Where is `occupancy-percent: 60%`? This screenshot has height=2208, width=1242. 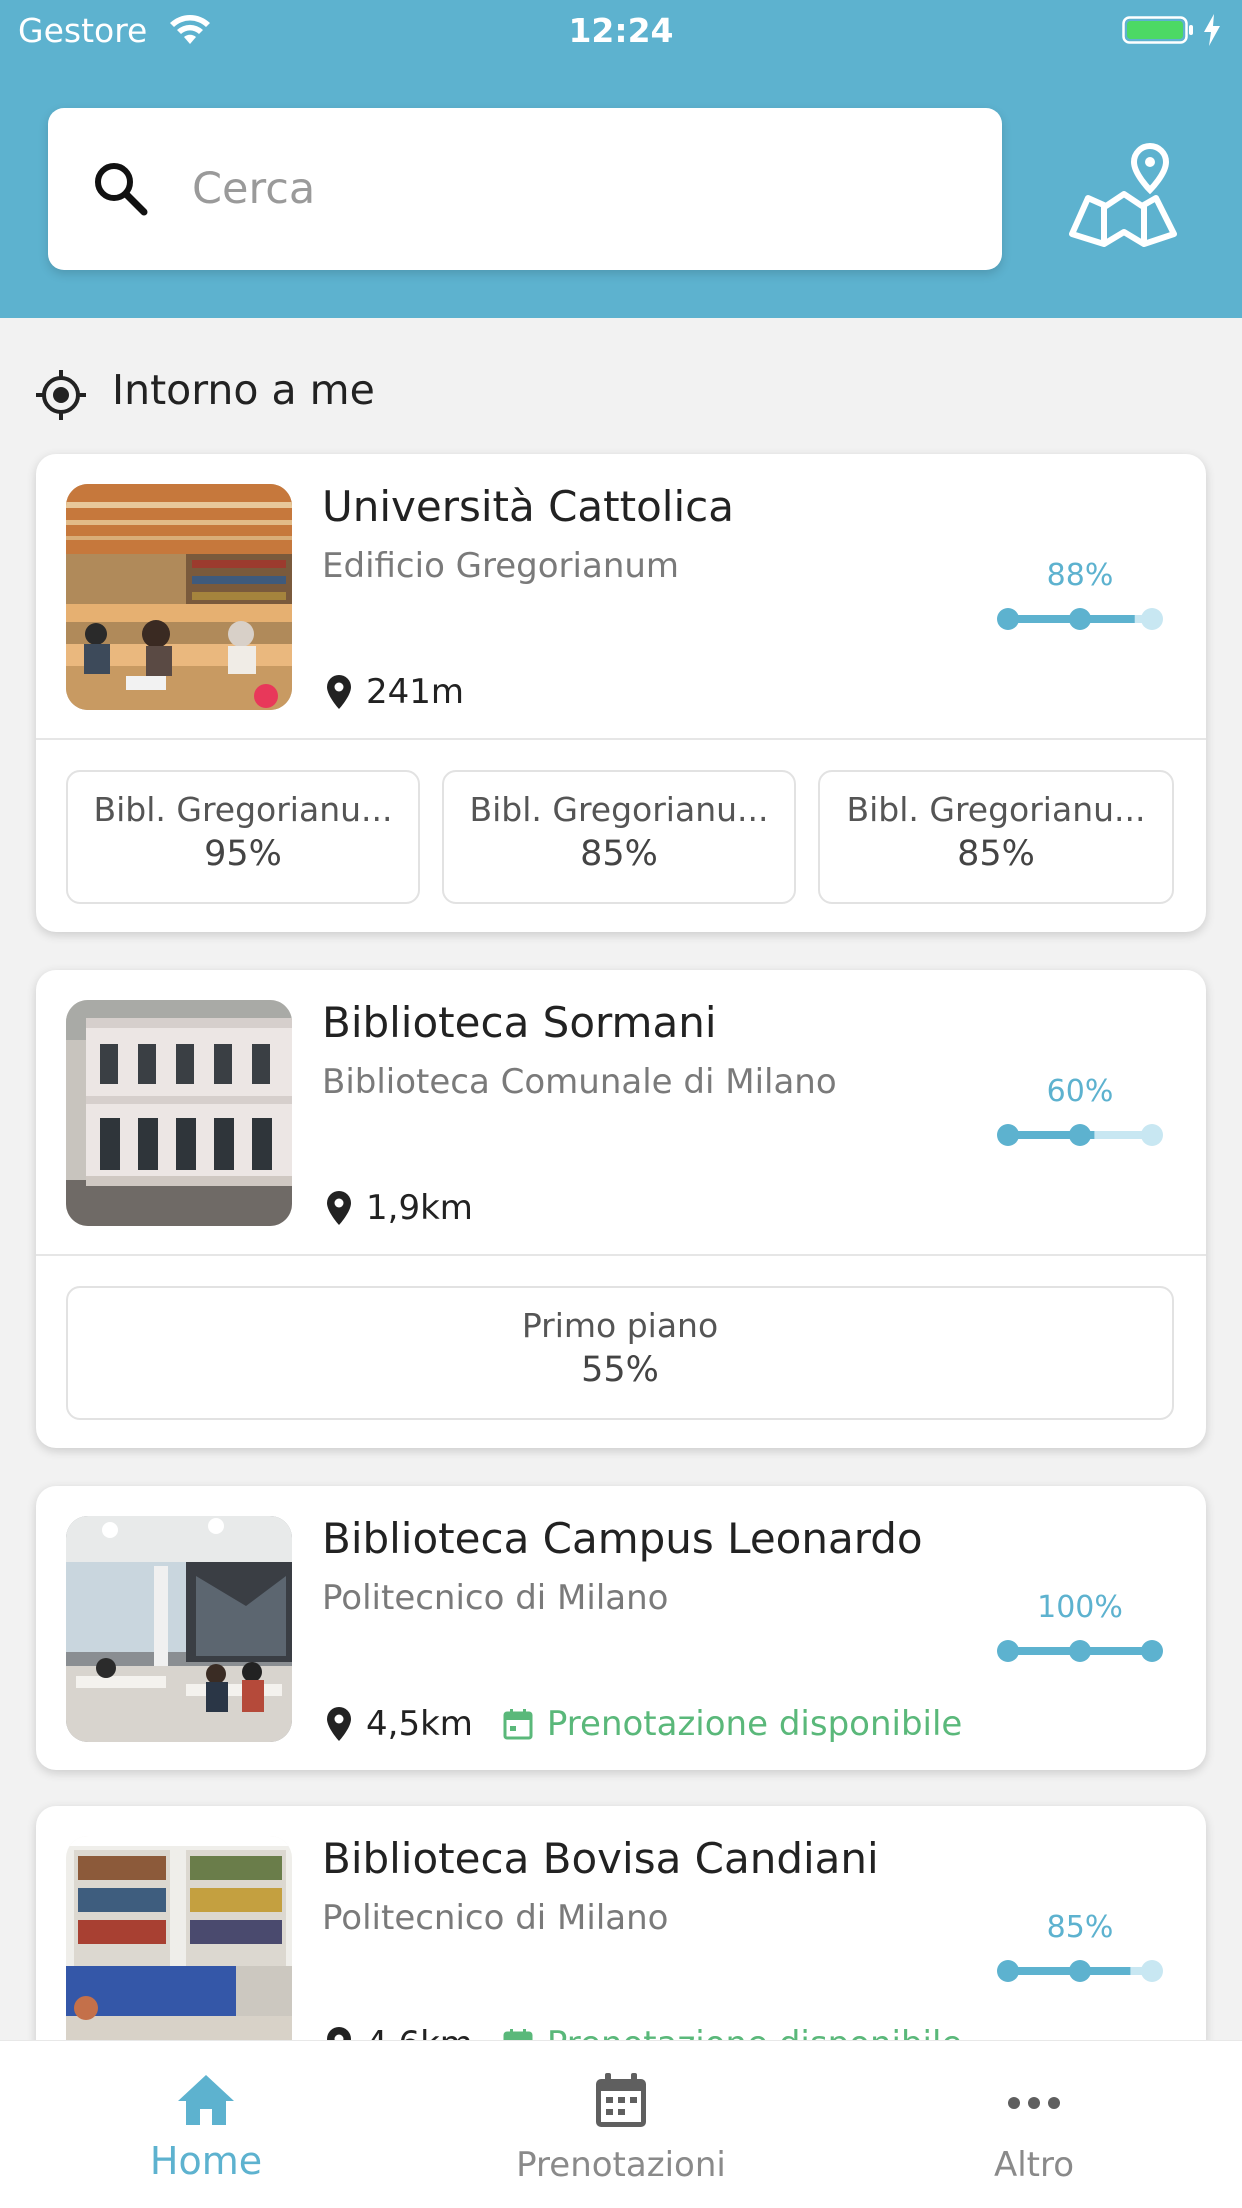 occupancy-percent: 60% is located at coordinates (1080, 1091).